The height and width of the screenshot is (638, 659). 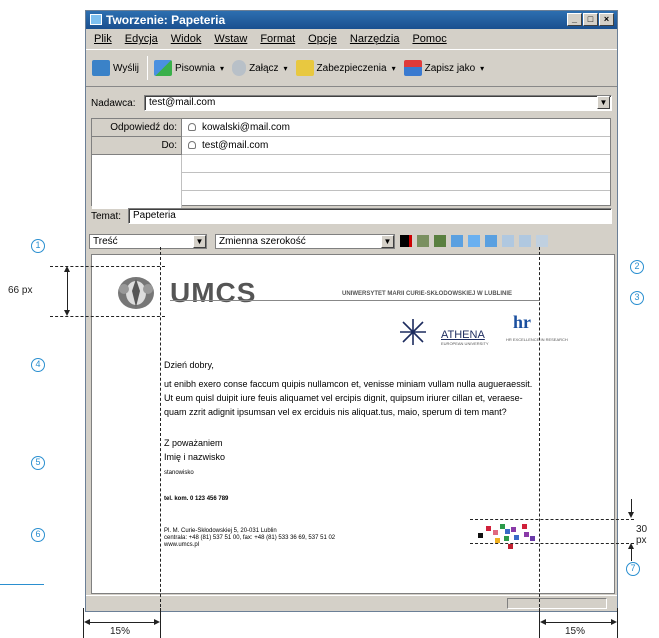 I want to click on sender-field: test@mail.com, so click(x=378, y=103).